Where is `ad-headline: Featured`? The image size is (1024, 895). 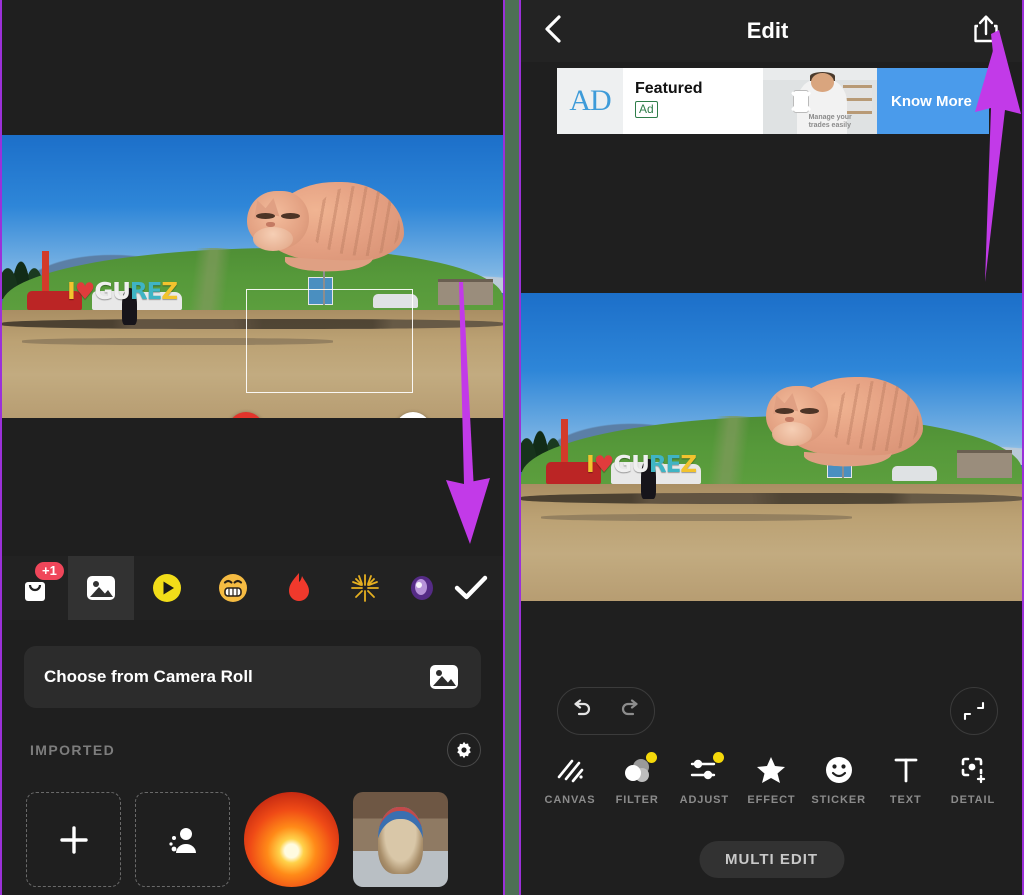
ad-headline: Featured is located at coordinates (669, 88).